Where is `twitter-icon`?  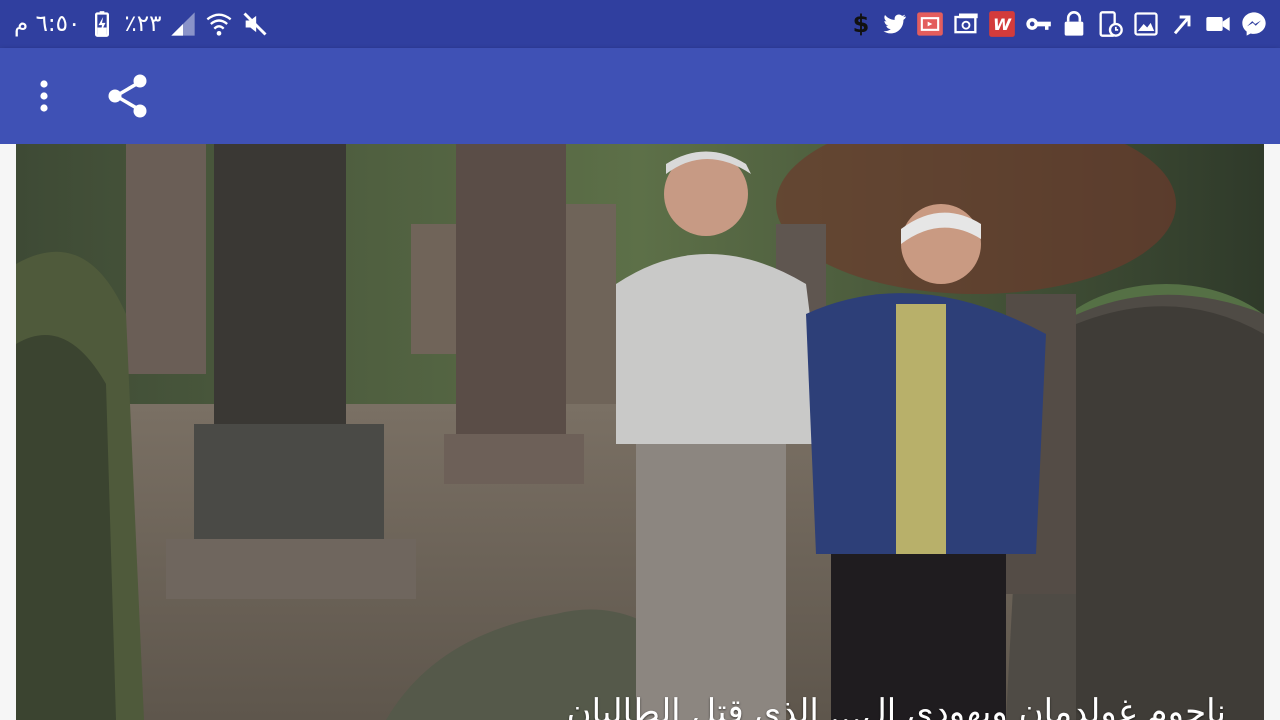
twitter-icon is located at coordinates (894, 24).